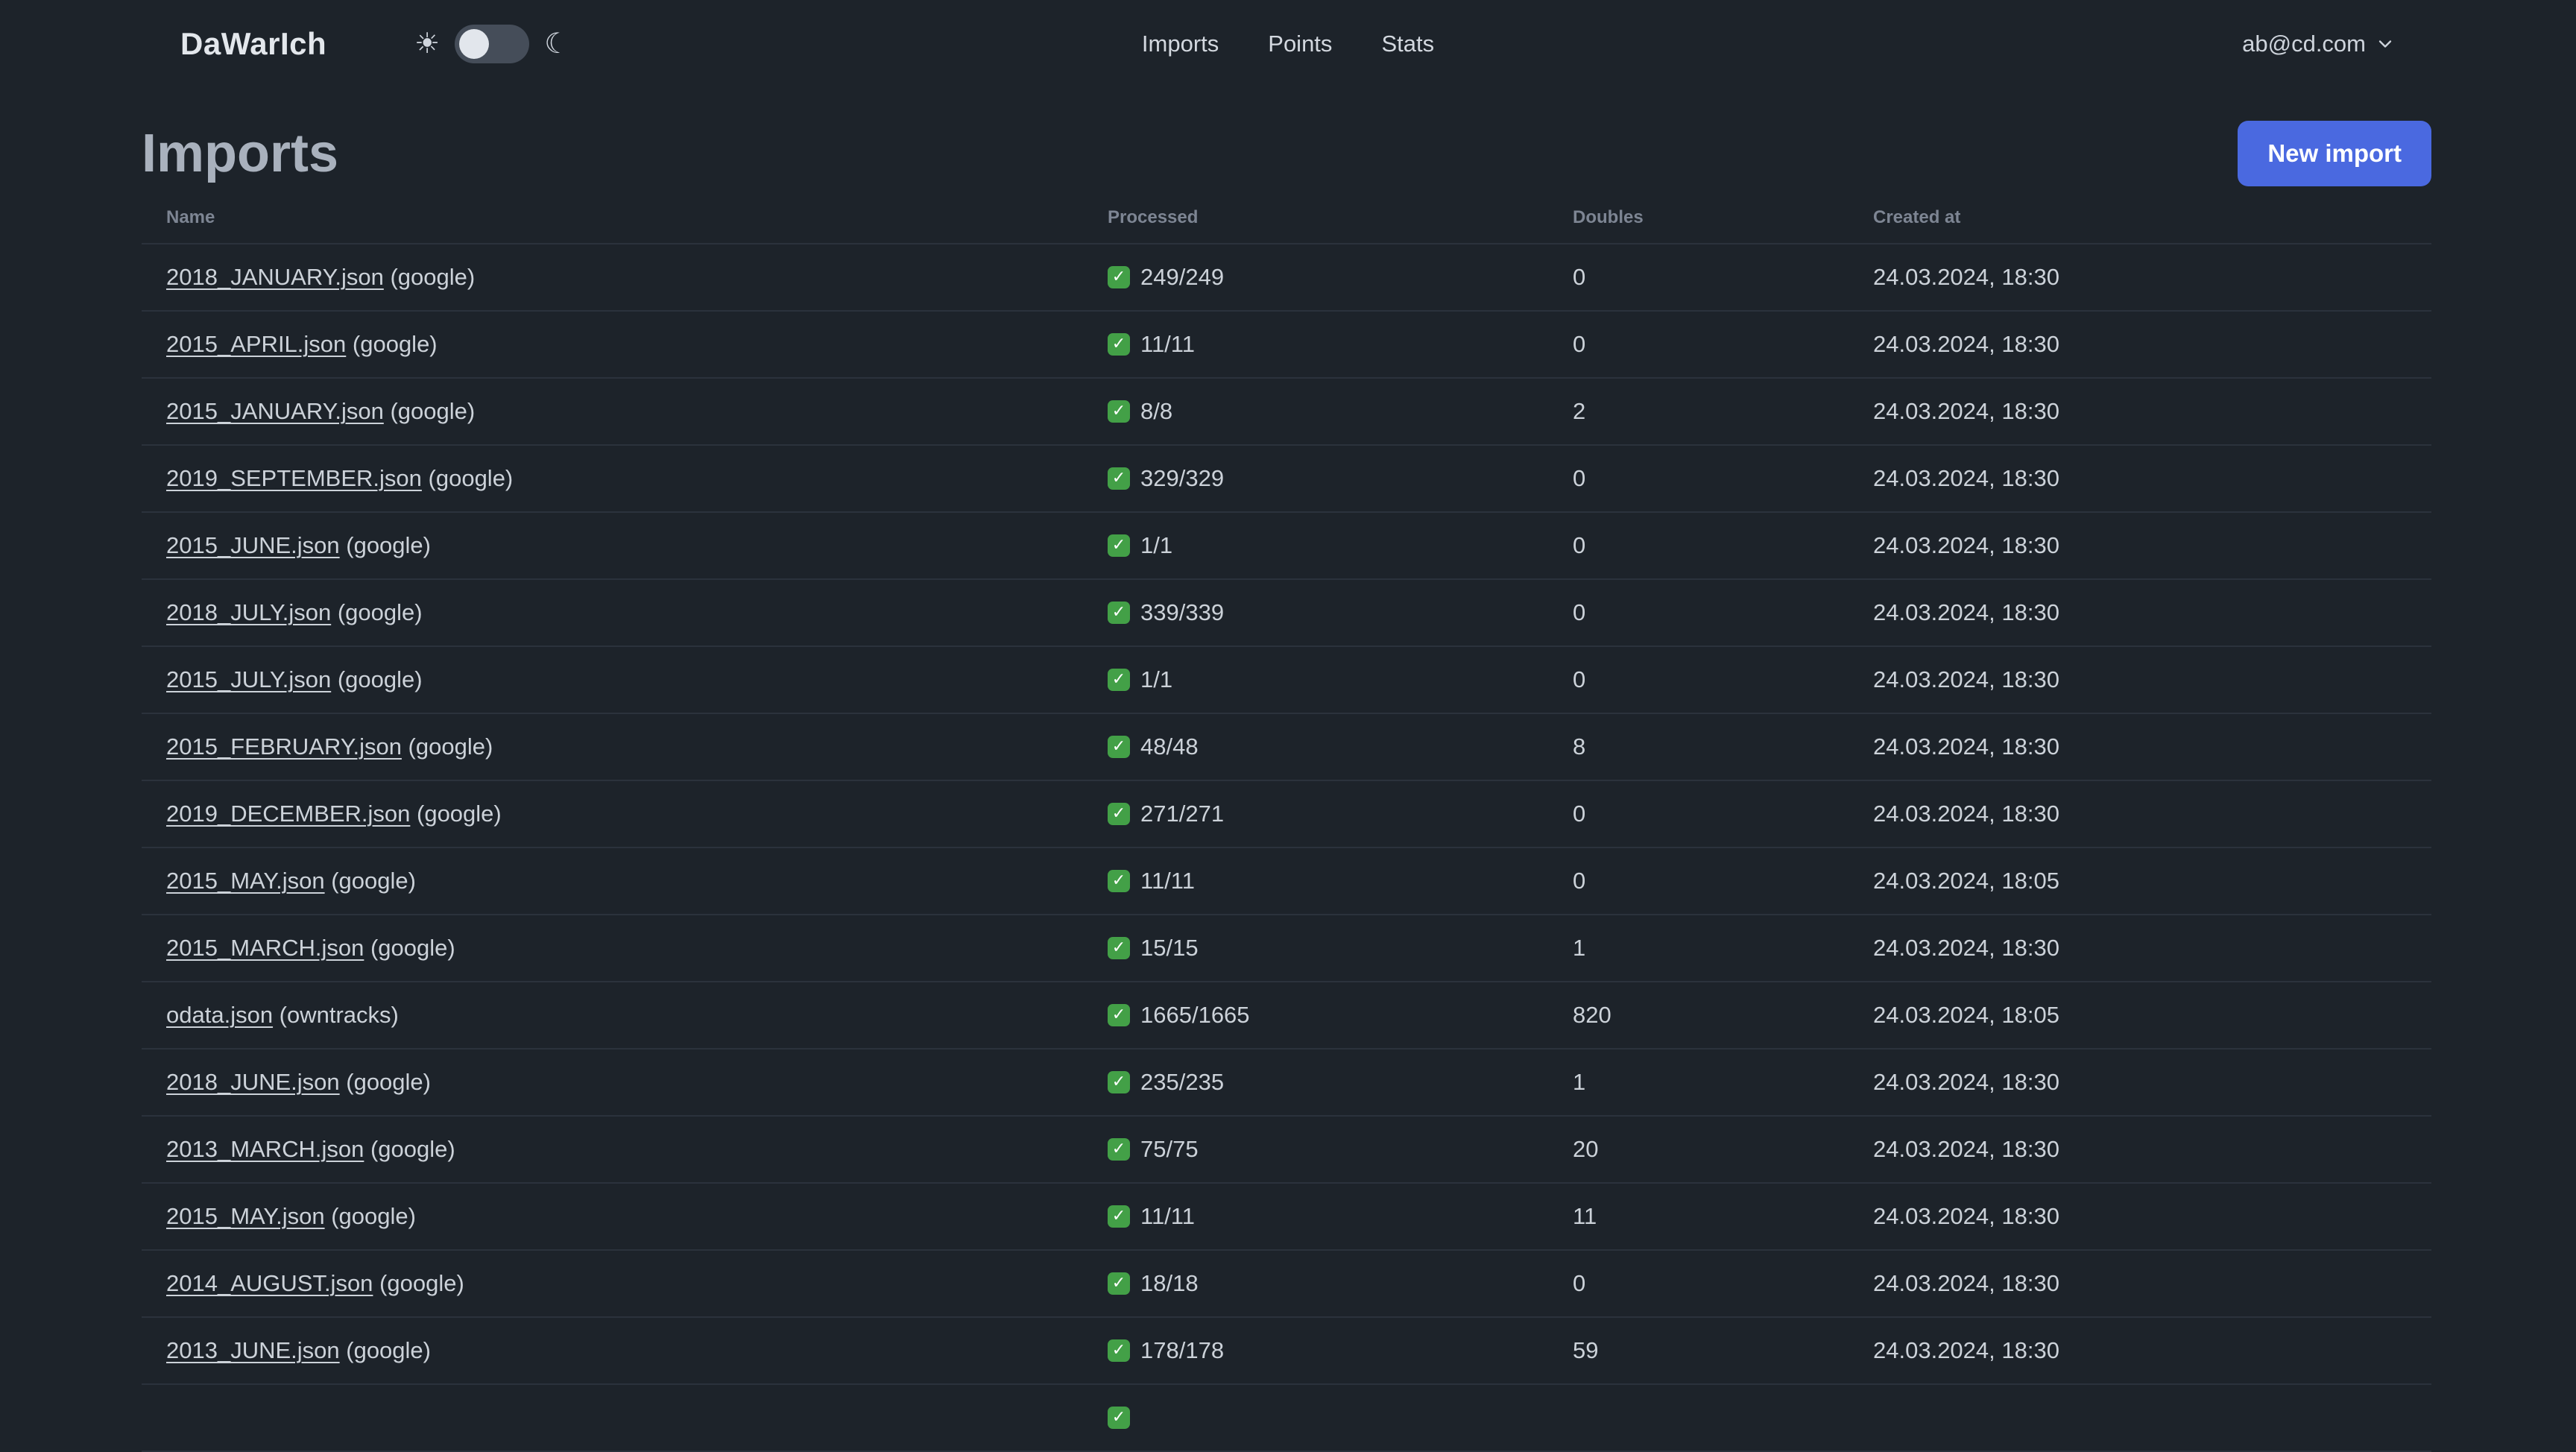 The width and height of the screenshot is (2576, 1452). Describe the element at coordinates (275, 411) in the screenshot. I see `import-file-link: 2015_JANUARY.json` at that location.